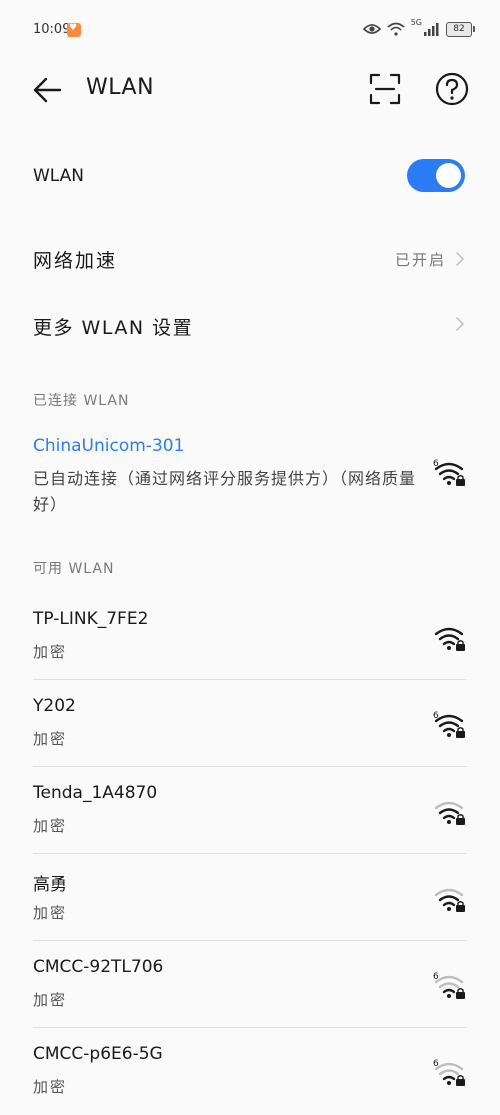 The height and width of the screenshot is (1115, 500). What do you see at coordinates (371, 29) in the screenshot?
I see `eye-icon` at bounding box center [371, 29].